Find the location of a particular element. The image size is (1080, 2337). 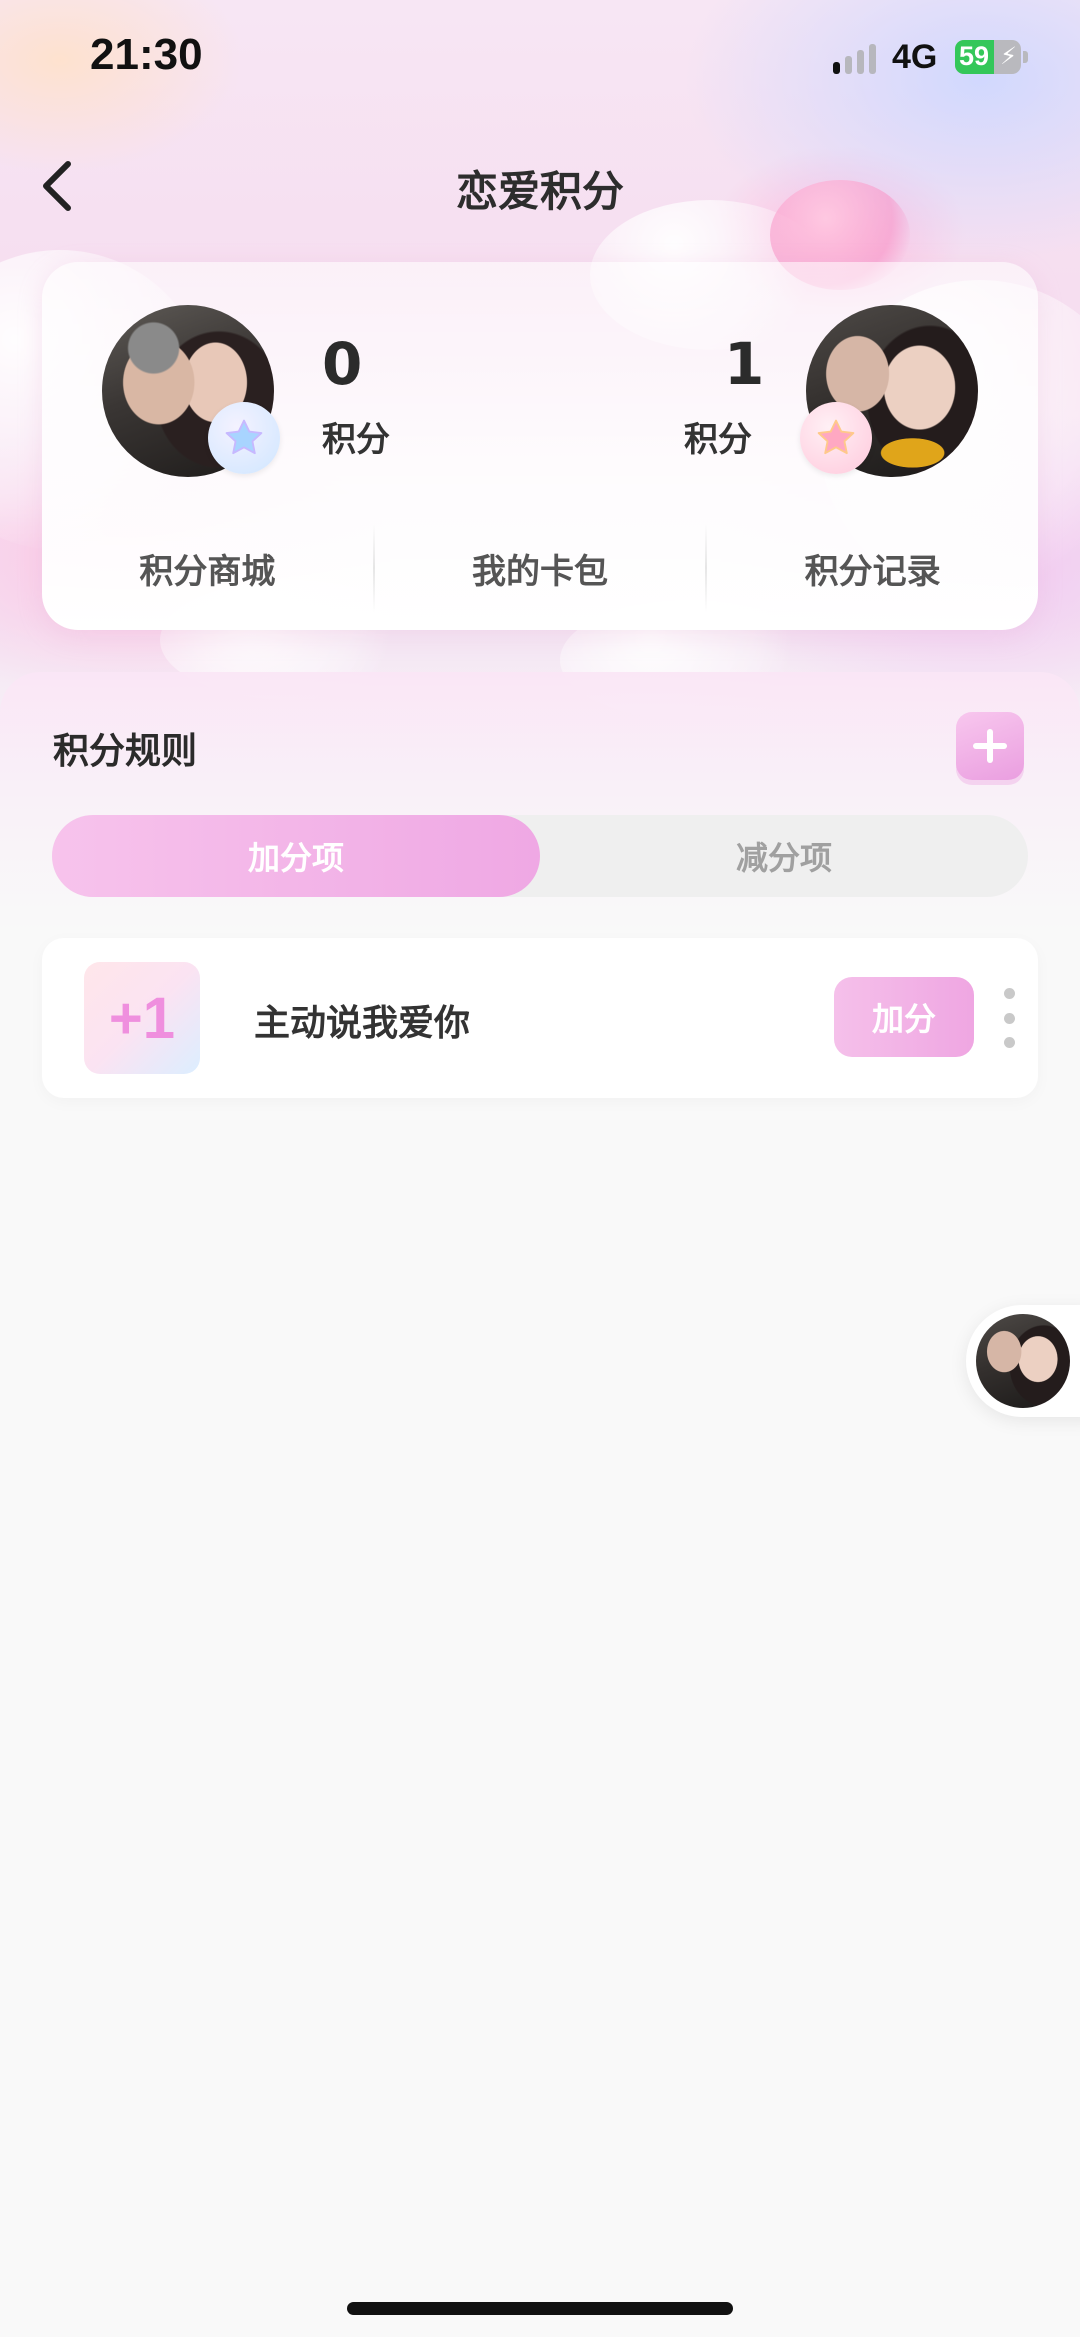

add-points-button: 加分 is located at coordinates (904, 1017).